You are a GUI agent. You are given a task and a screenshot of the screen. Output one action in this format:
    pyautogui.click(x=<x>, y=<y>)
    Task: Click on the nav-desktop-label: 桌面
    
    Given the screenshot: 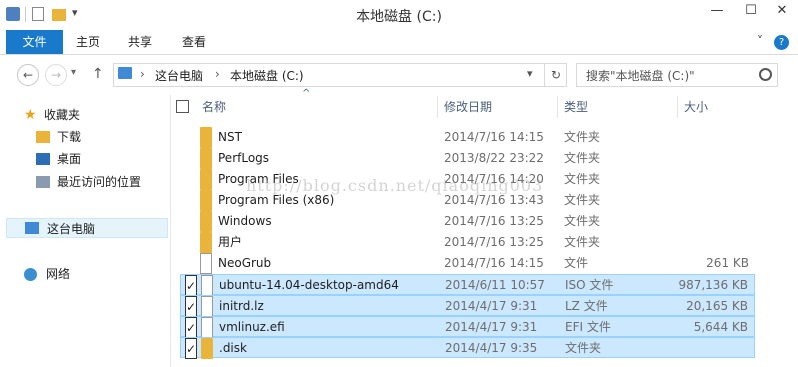 What is the action you would take?
    pyautogui.click(x=69, y=159)
    